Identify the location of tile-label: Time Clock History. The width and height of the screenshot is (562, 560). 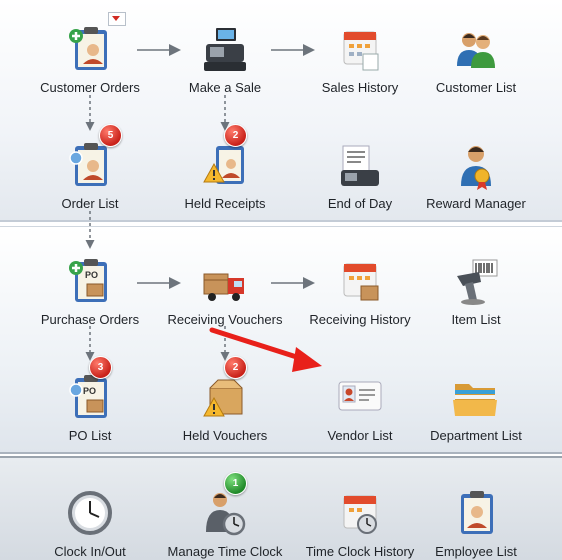
(360, 551).